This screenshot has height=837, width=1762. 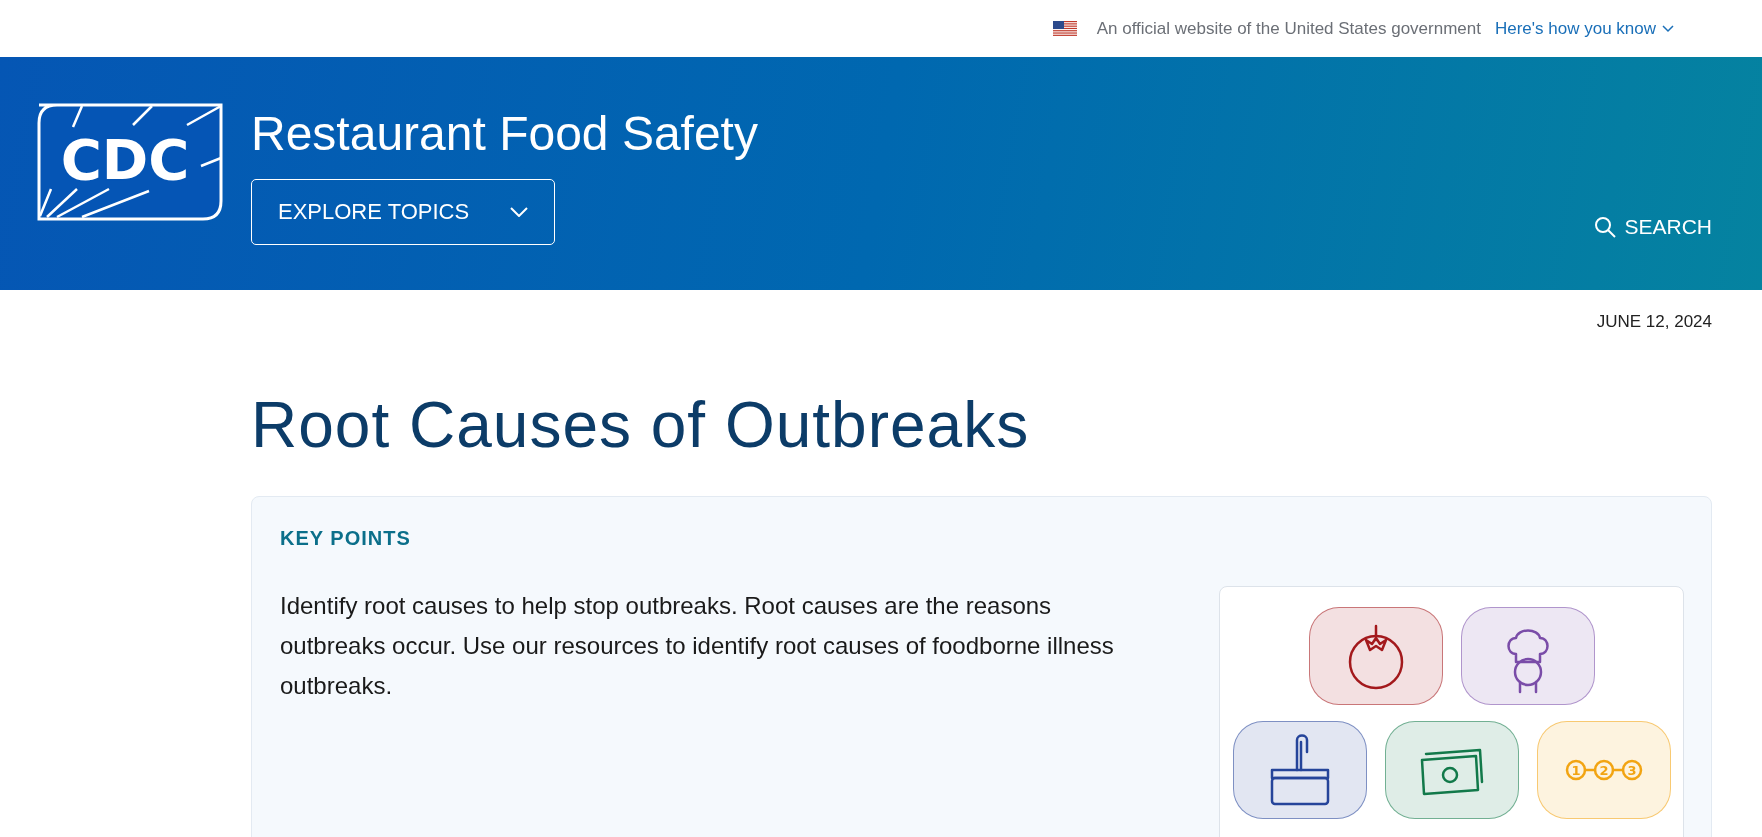 What do you see at coordinates (1605, 227) in the screenshot?
I see `search-icon` at bounding box center [1605, 227].